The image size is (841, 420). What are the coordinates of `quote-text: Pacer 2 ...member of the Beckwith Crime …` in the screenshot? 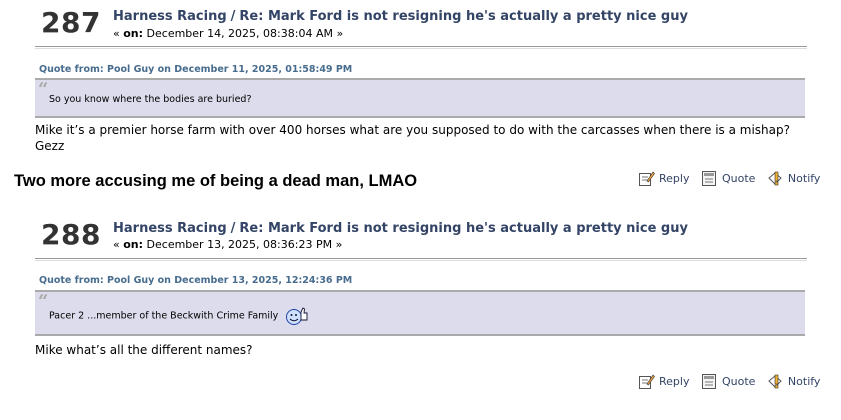 It's located at (179, 316).